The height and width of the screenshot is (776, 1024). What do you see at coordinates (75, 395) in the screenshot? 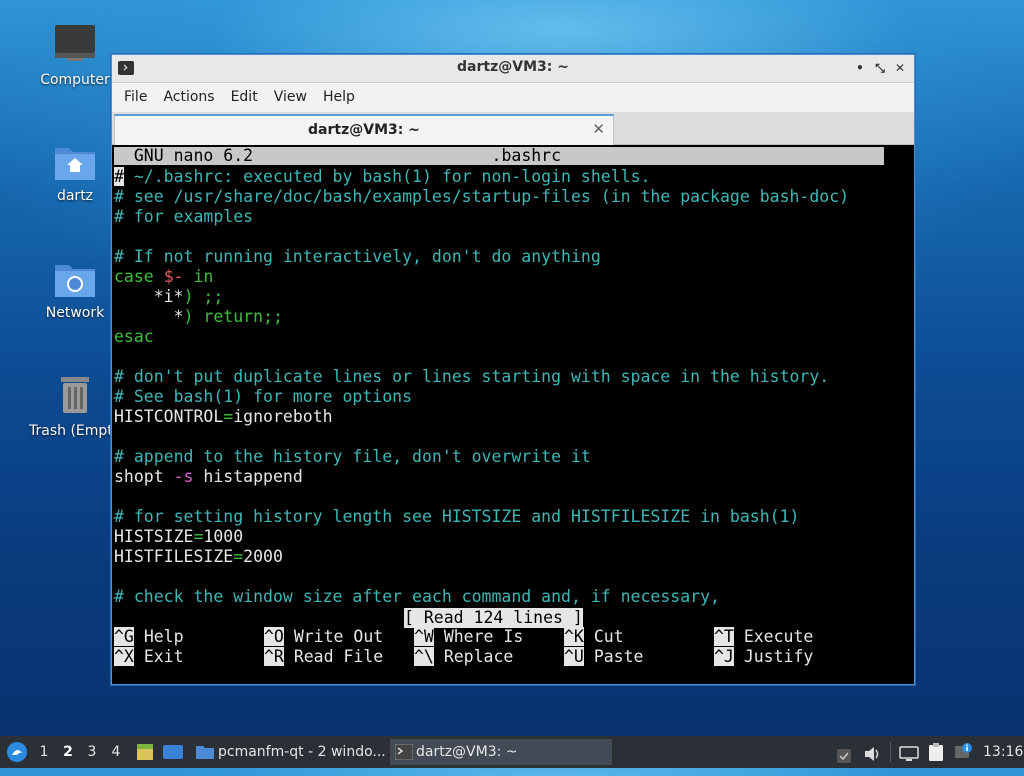
I see `trash-icon` at bounding box center [75, 395].